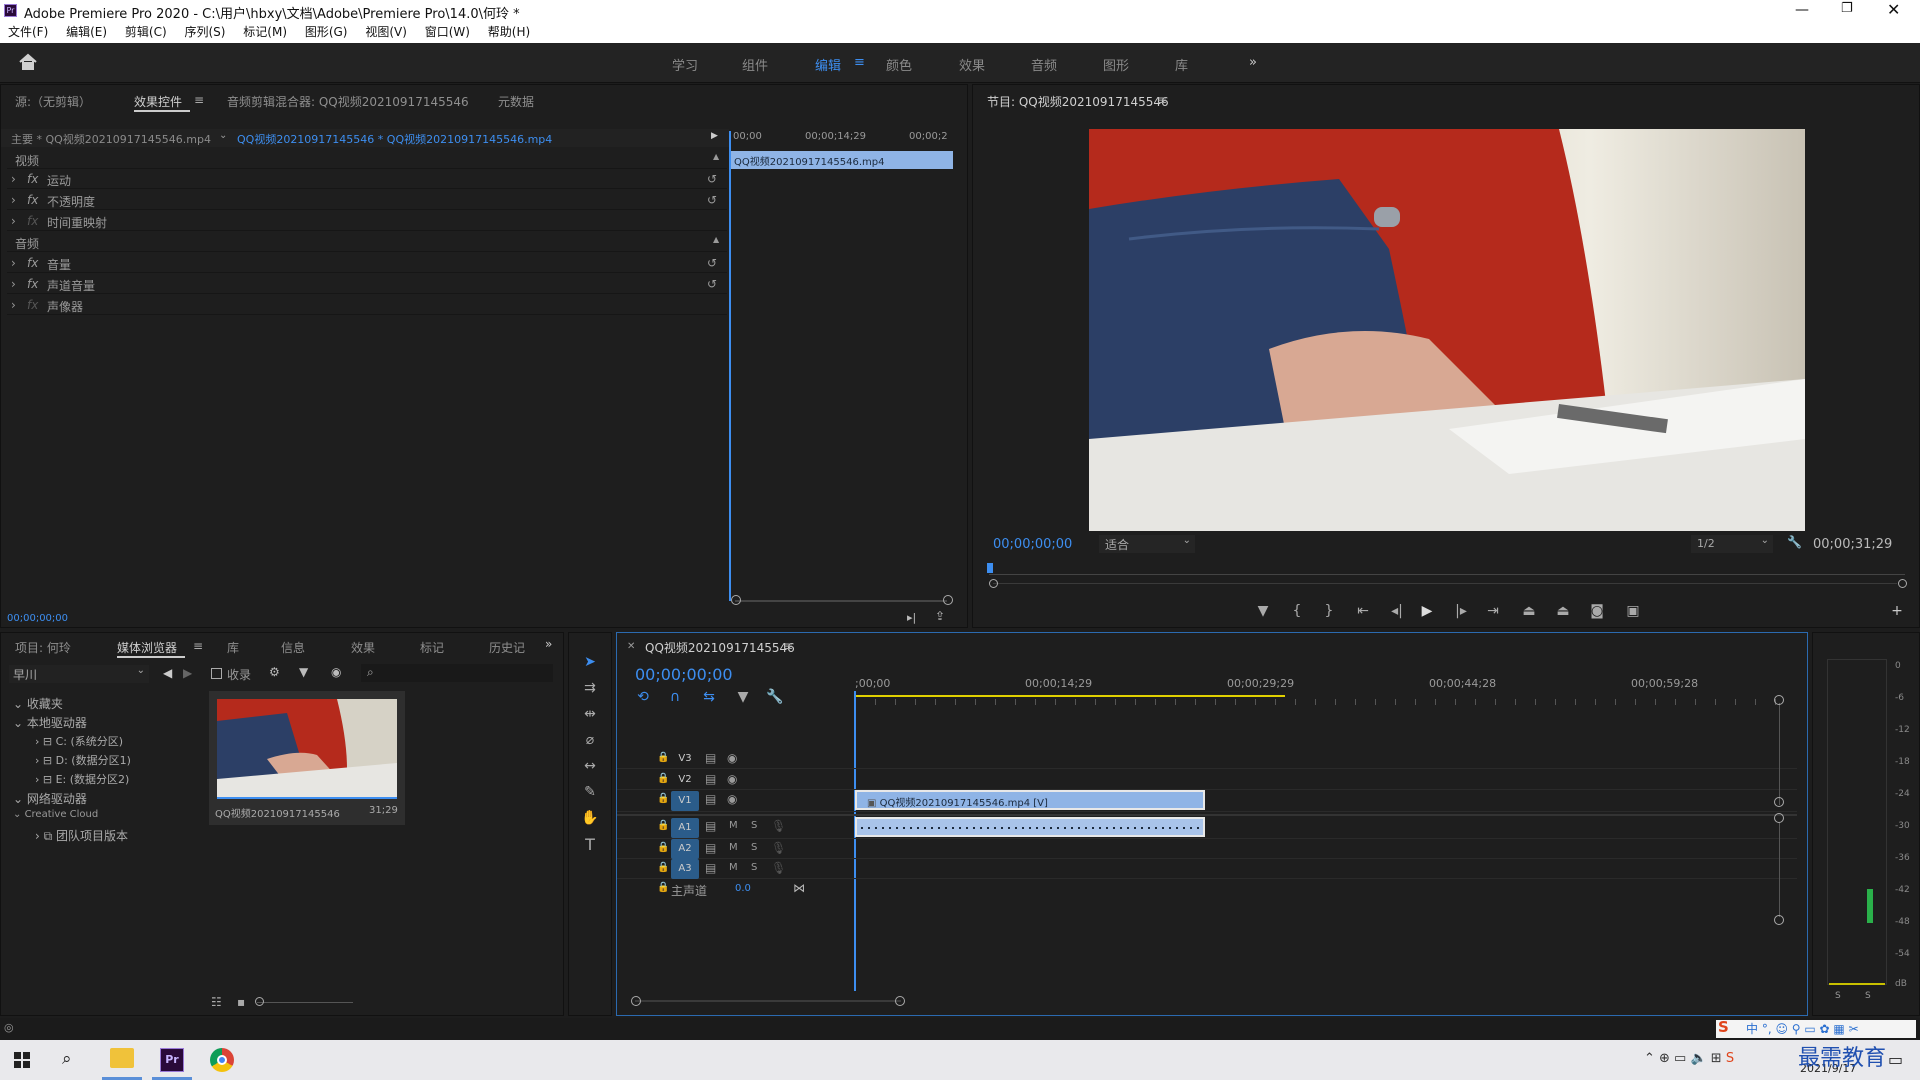 This screenshot has width=1920, height=1080. Describe the element at coordinates (50, 798) in the screenshot. I see `tree-network-drives: ⌄ 网络驱动器` at that location.